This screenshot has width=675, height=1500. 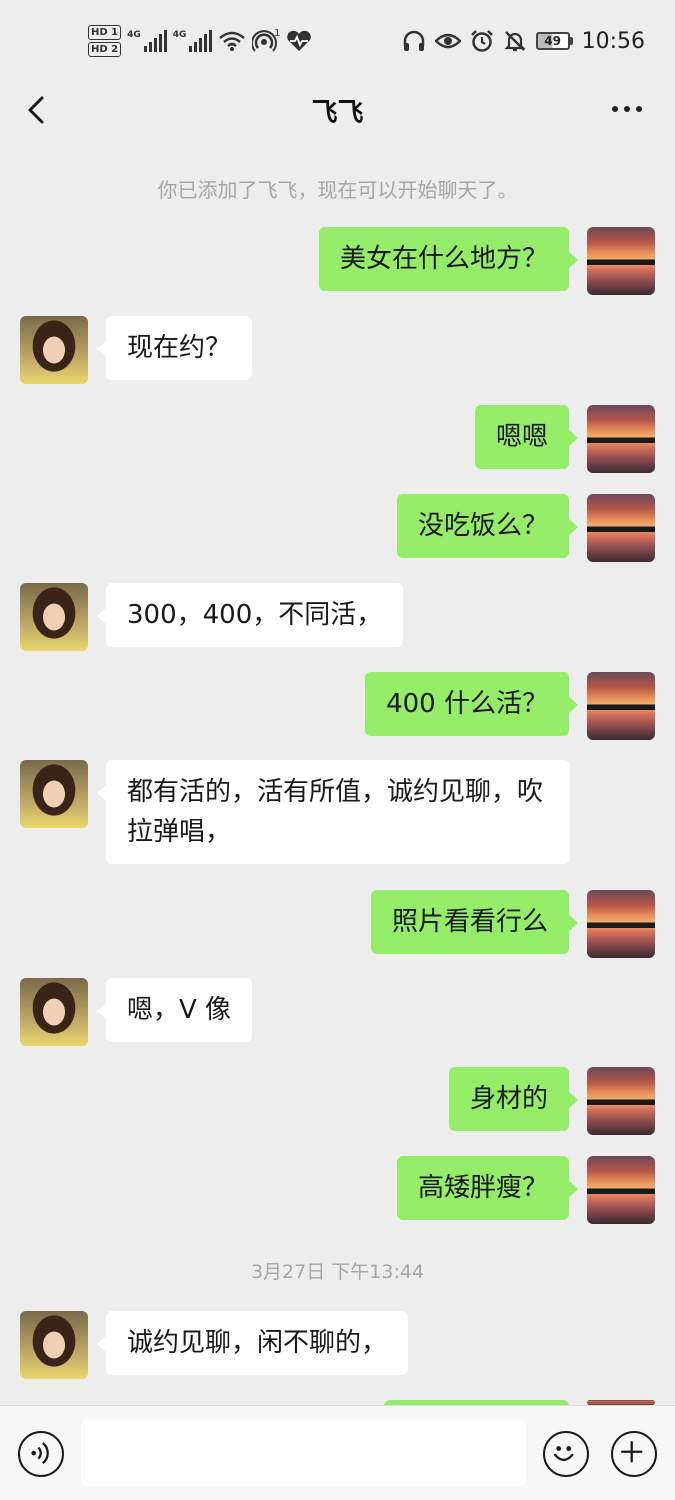 What do you see at coordinates (514, 41) in the screenshot?
I see `mute-bell-icon` at bounding box center [514, 41].